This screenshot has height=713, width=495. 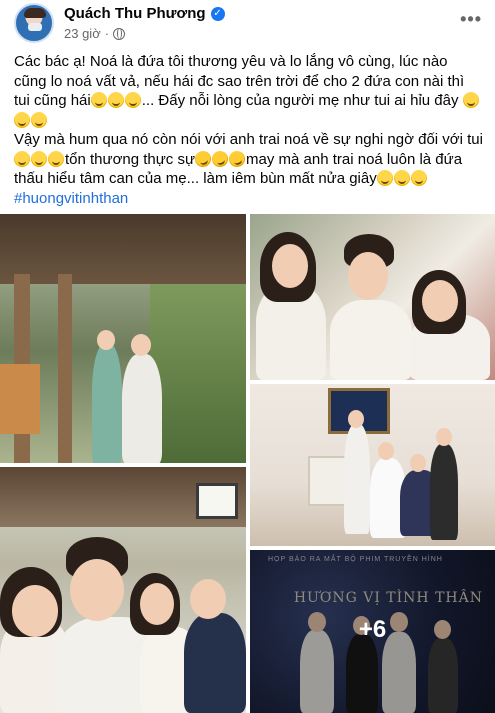 What do you see at coordinates (135, 13) in the screenshot?
I see `author-name: Quách Thu Phương` at bounding box center [135, 13].